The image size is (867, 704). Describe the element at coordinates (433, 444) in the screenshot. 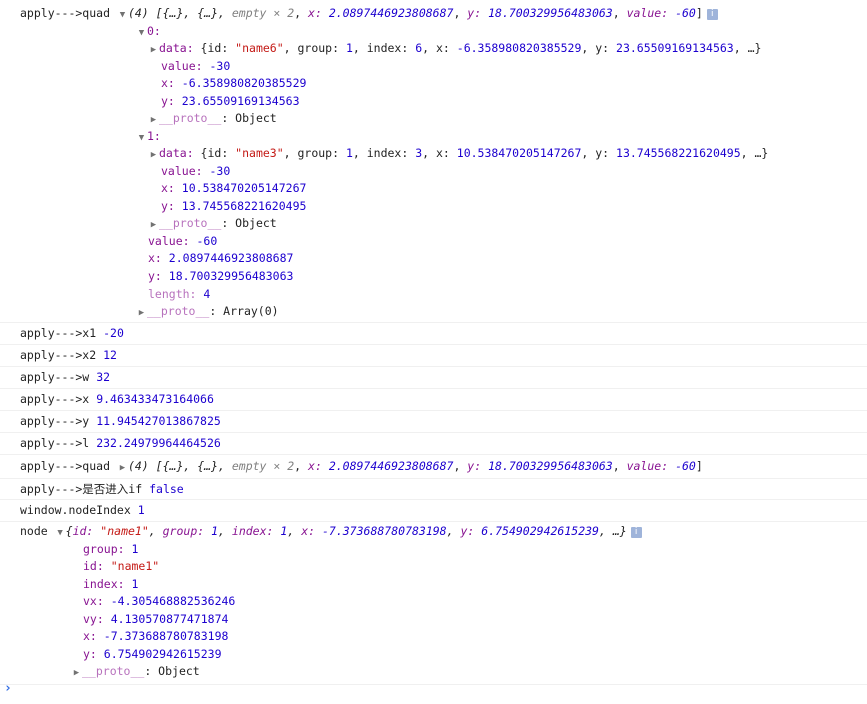

I see `log-entry-l: apply--->l 232.24979964464526` at that location.